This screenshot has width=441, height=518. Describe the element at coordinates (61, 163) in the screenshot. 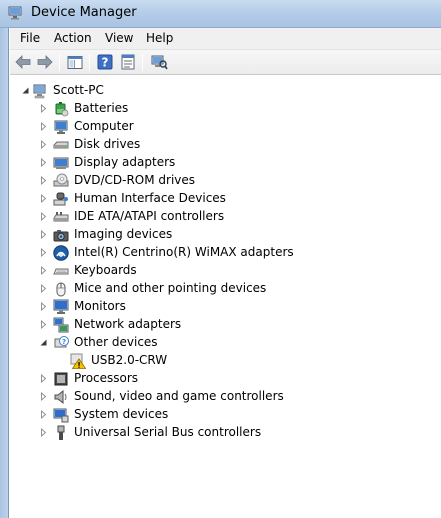

I see `display-adapter-icon` at that location.